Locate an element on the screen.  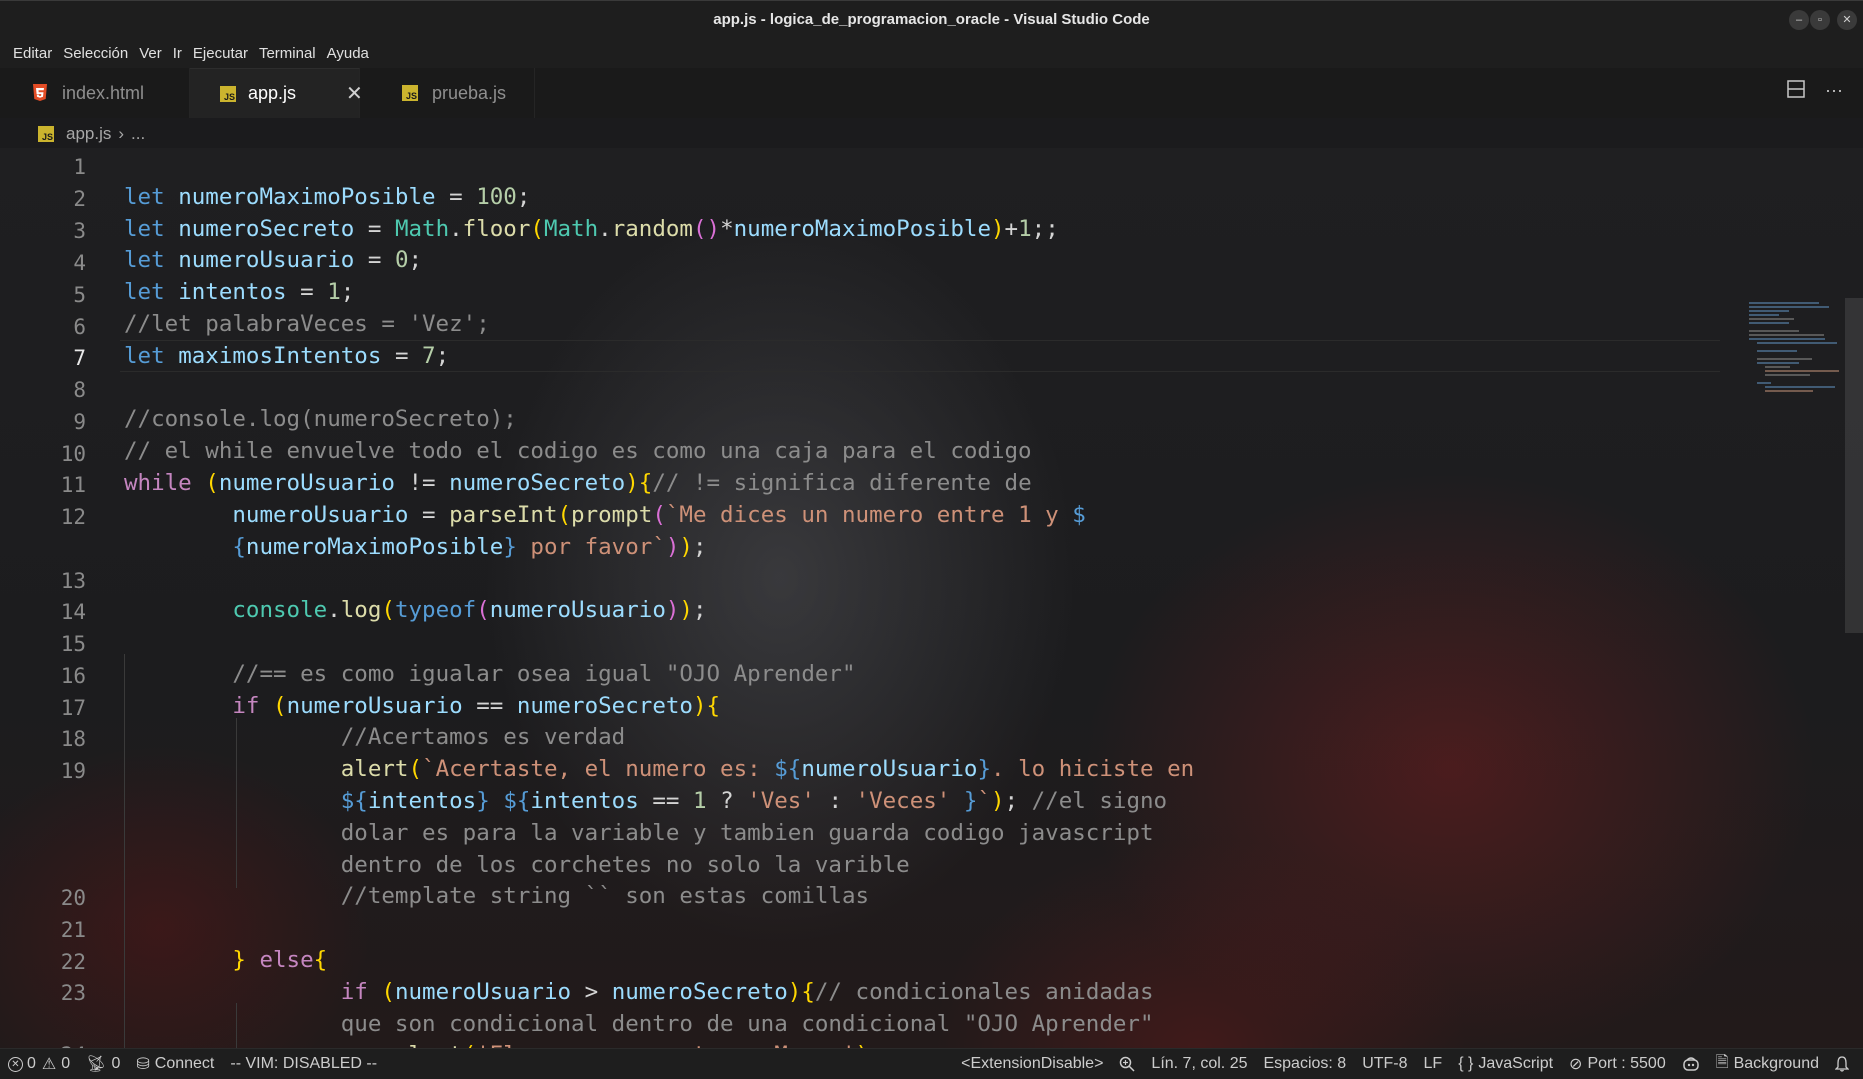
line-number: 23 is located at coordinates (73, 993).